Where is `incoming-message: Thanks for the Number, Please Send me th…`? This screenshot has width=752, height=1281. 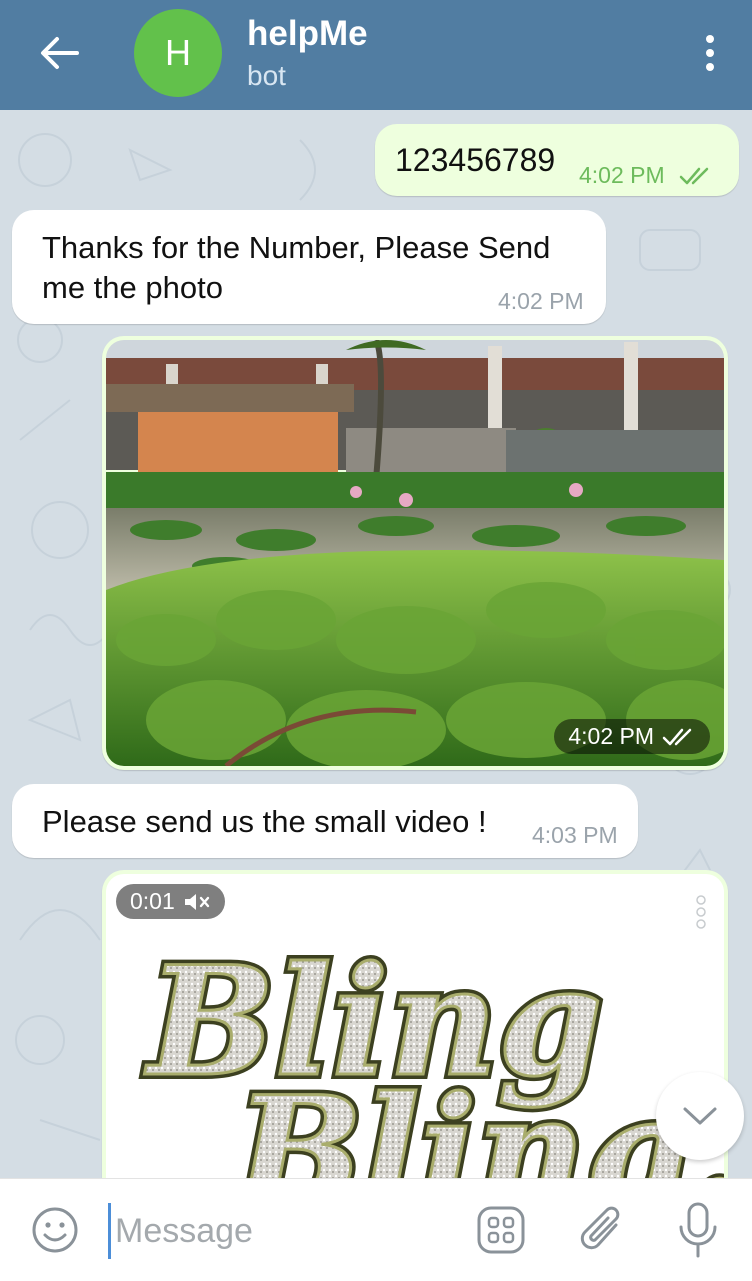 incoming-message: Thanks for the Number, Please Send me th… is located at coordinates (309, 267).